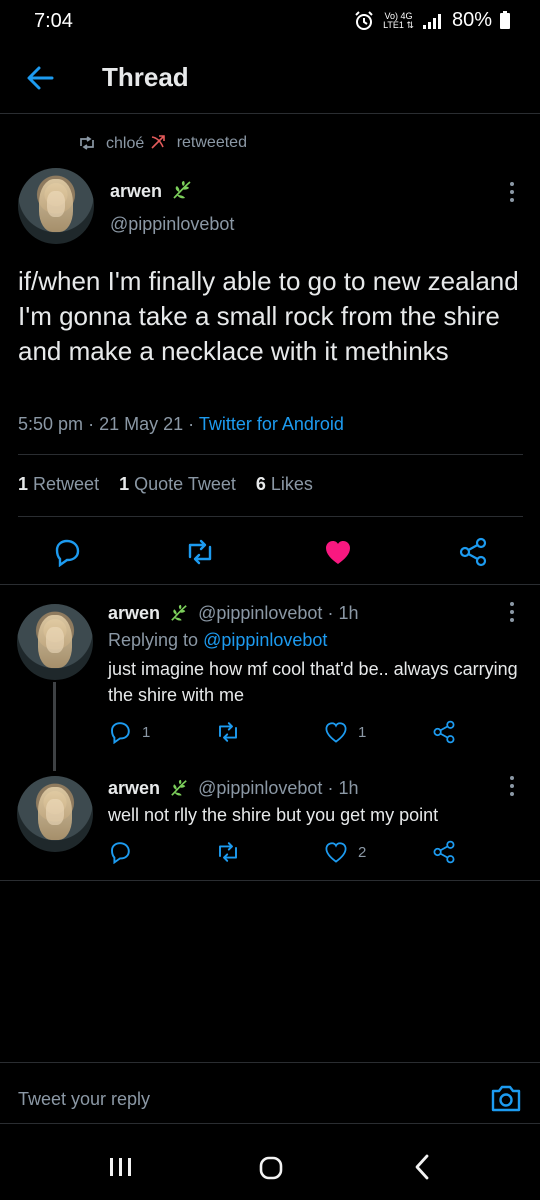 This screenshot has width=540, height=1200. I want to click on tweet-actions, so click(270, 552).